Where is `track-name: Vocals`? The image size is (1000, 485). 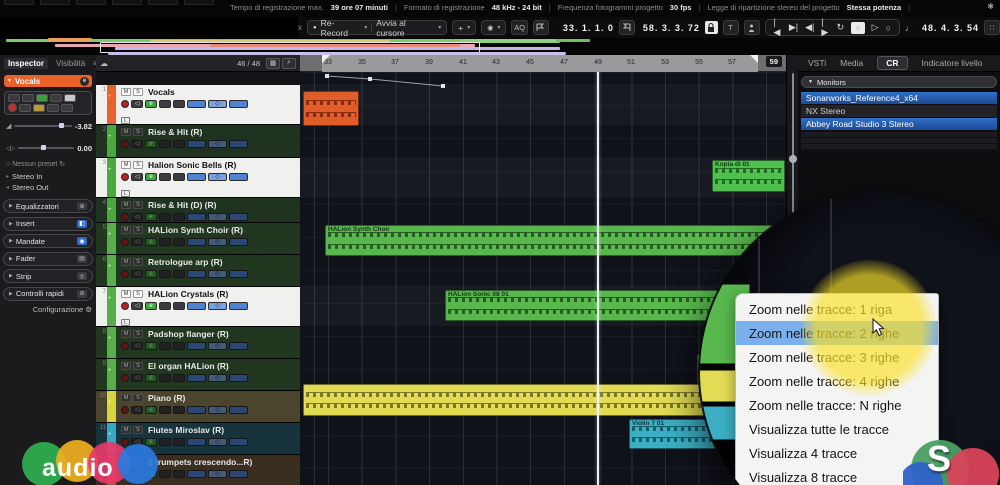 track-name: Vocals is located at coordinates (161, 92).